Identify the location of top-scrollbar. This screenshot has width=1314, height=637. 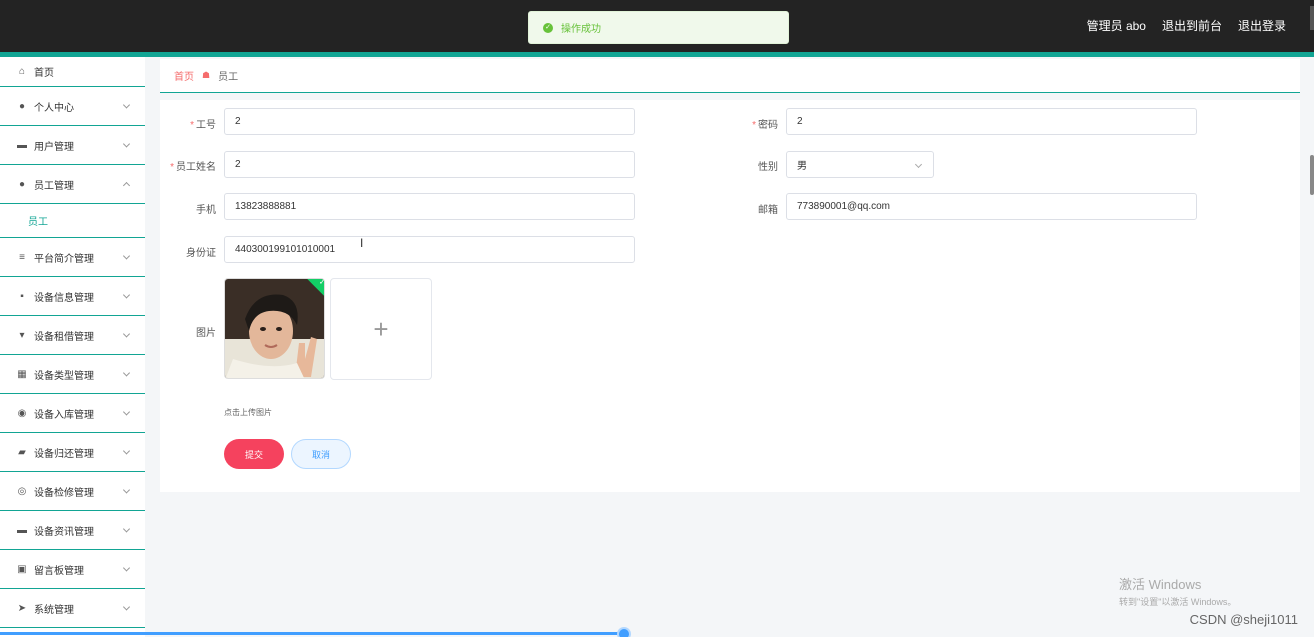
(1312, 18).